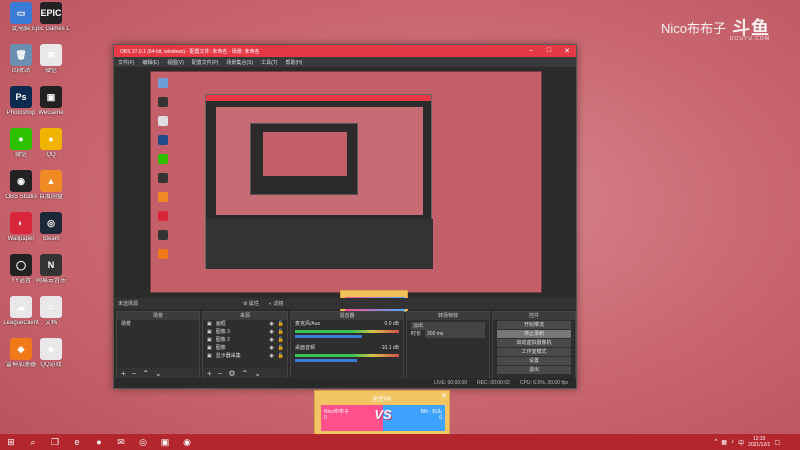  What do you see at coordinates (222, 340) in the screenshot?
I see `source-label: 图像 2` at bounding box center [222, 340].